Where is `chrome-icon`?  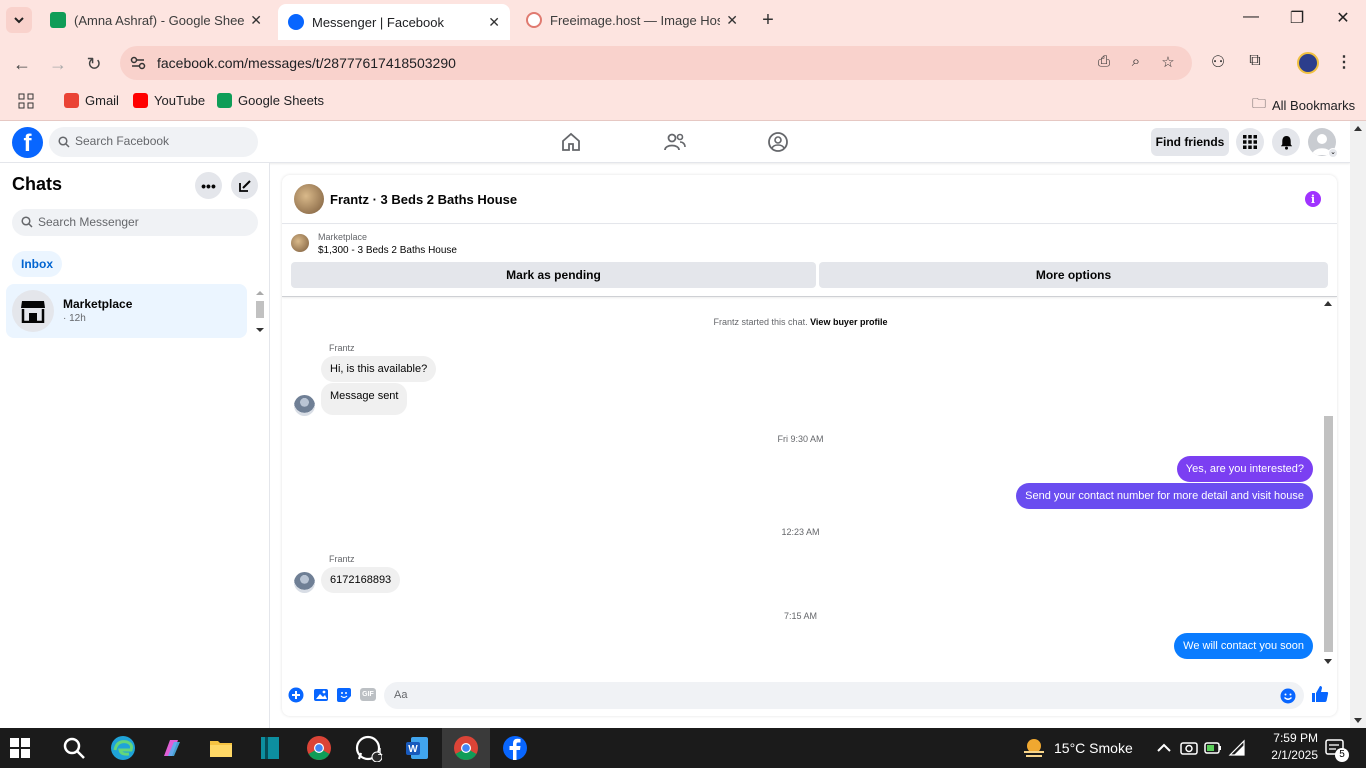
chrome-icon is located at coordinates (319, 748).